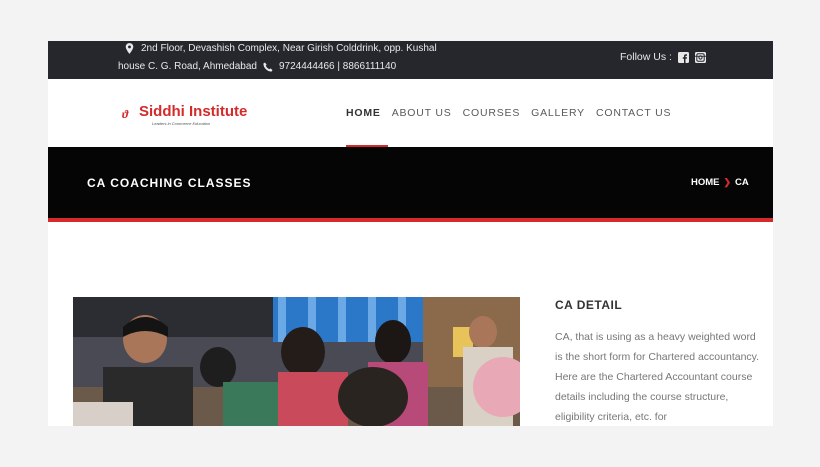 This screenshot has height=467, width=820. What do you see at coordinates (558, 113) in the screenshot?
I see `nav-item-gallery: GALLERY` at bounding box center [558, 113].